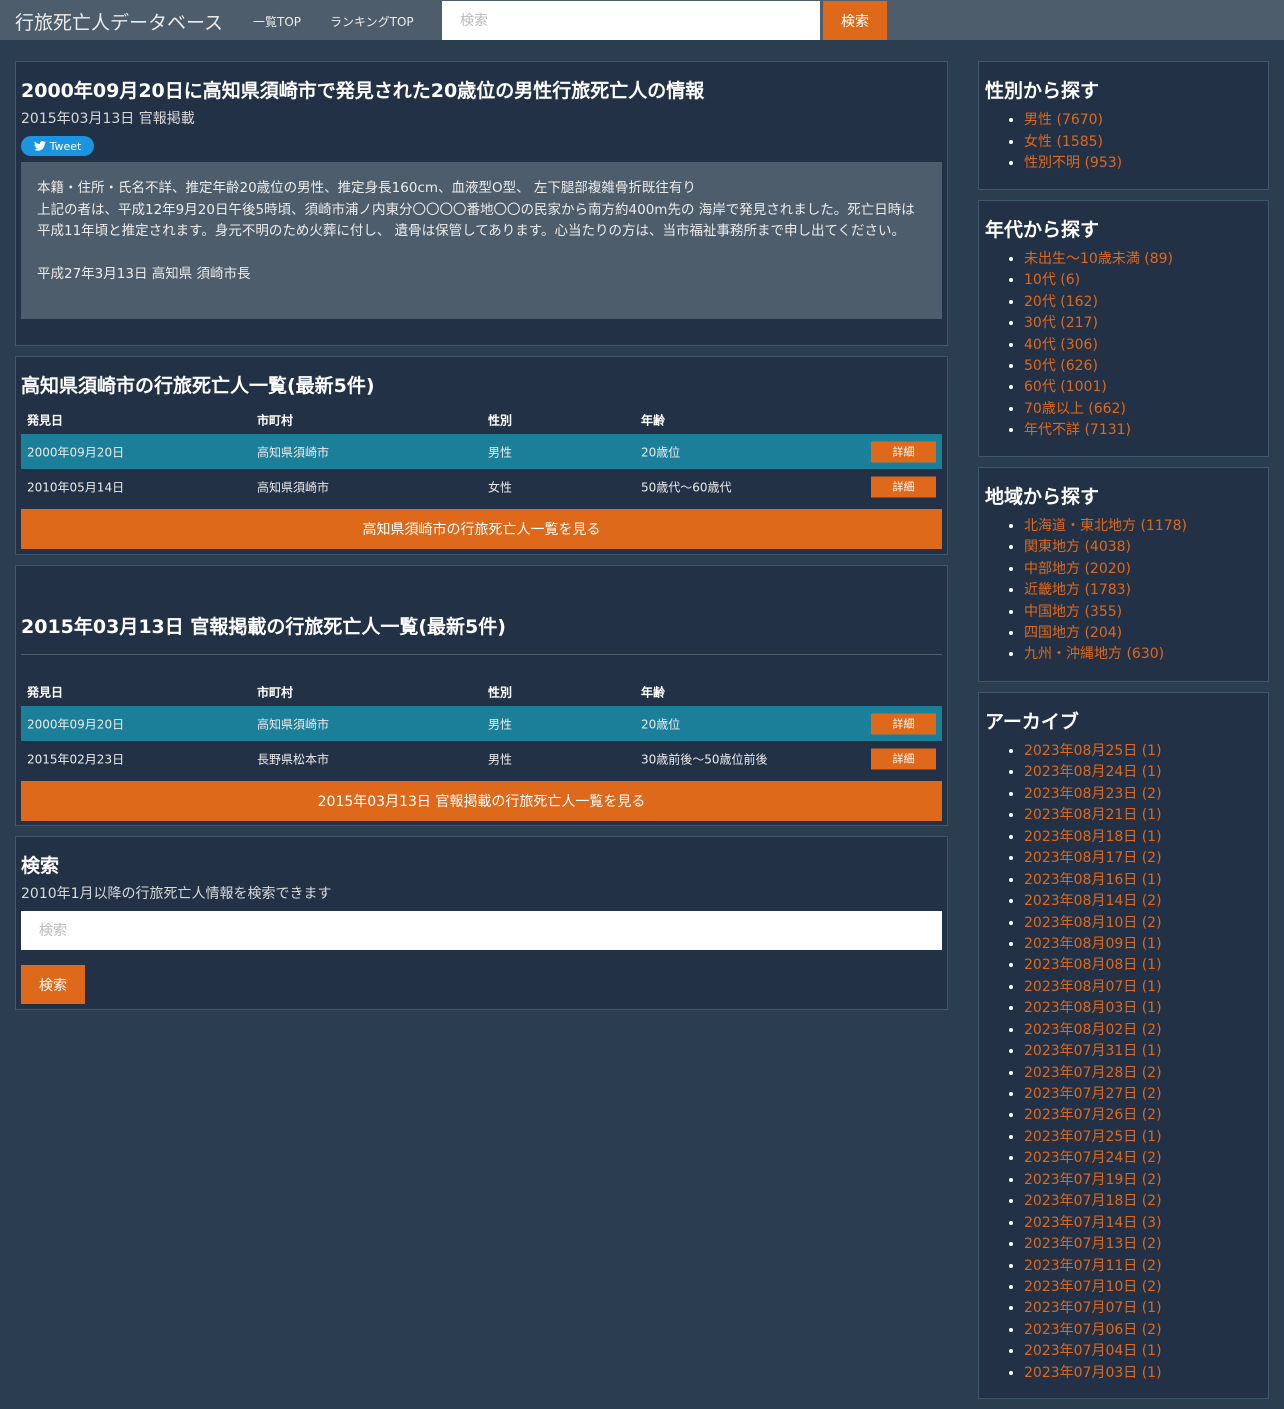 The width and height of the screenshot is (1284, 1409). I want to click on site-brand: 行旅死亡人データベース, so click(119, 21).